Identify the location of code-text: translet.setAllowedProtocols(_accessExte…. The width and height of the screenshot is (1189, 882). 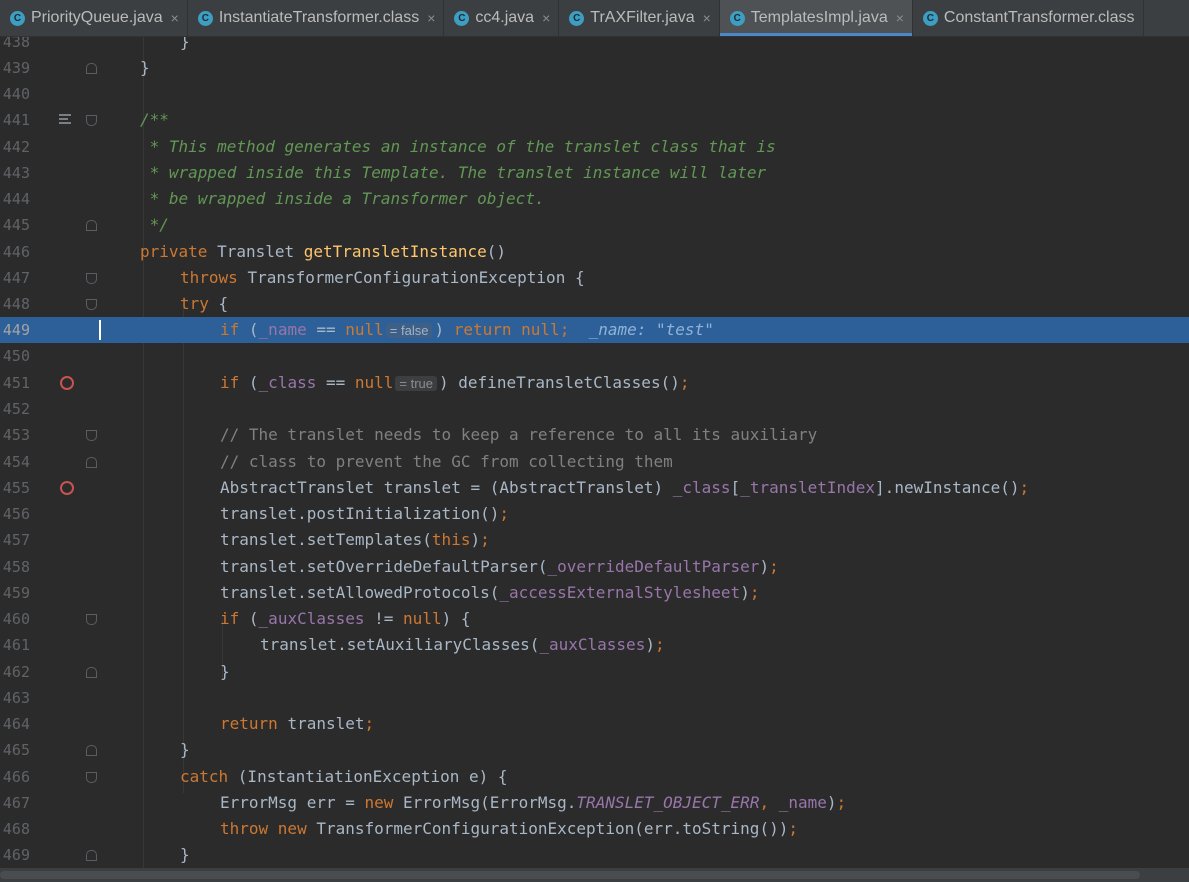
(490, 592).